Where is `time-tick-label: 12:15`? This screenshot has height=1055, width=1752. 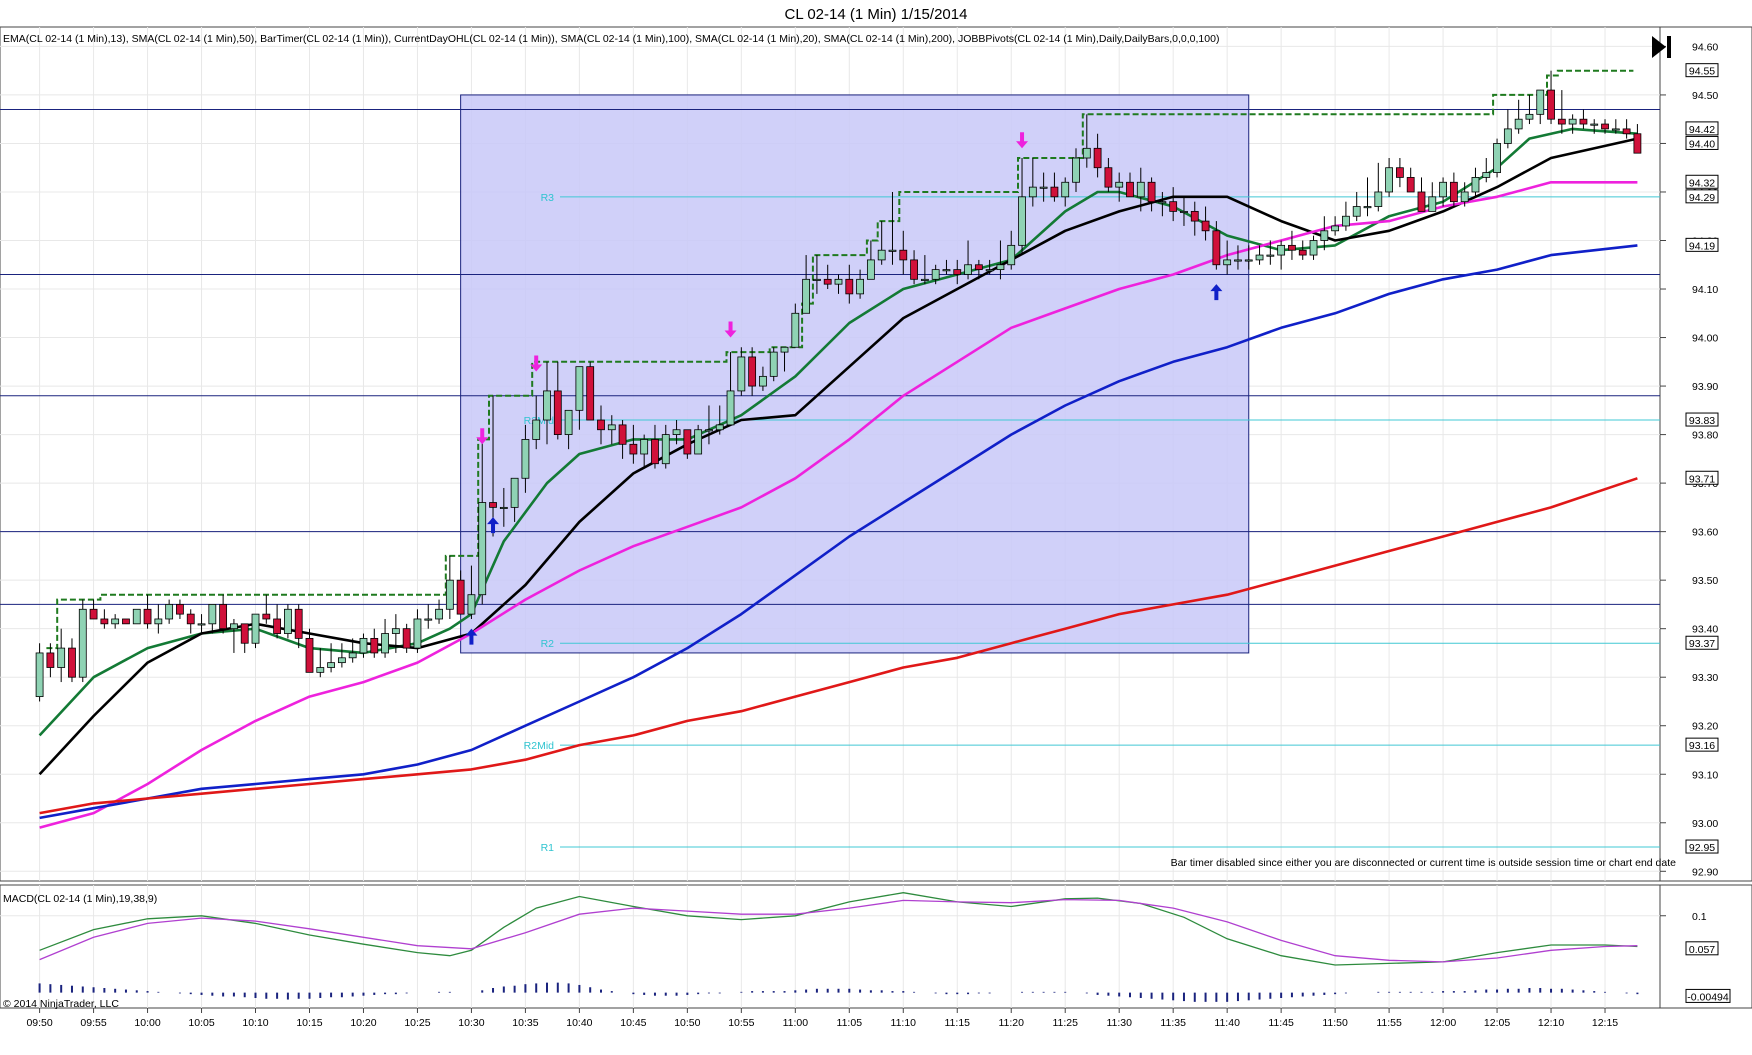 time-tick-label: 12:15 is located at coordinates (1605, 1023).